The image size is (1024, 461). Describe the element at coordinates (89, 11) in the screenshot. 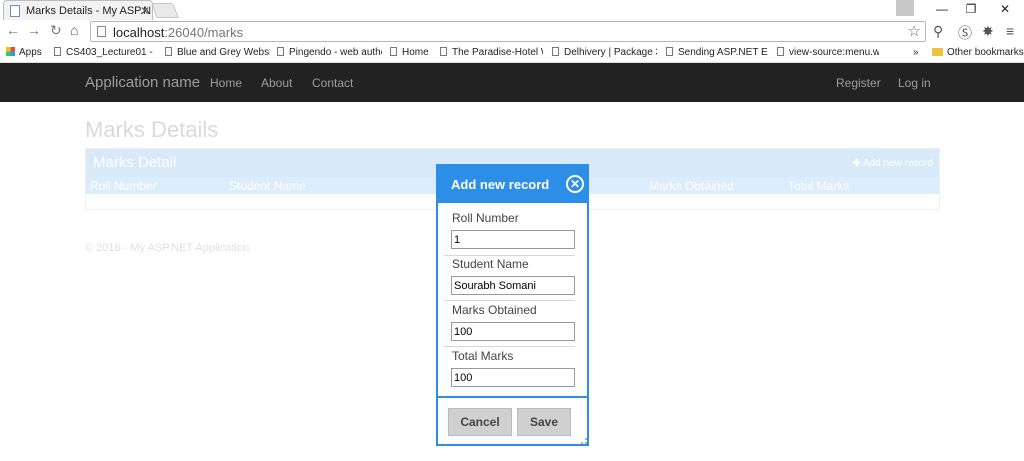

I see `tab-title: Marks Details - My ASP.N` at that location.